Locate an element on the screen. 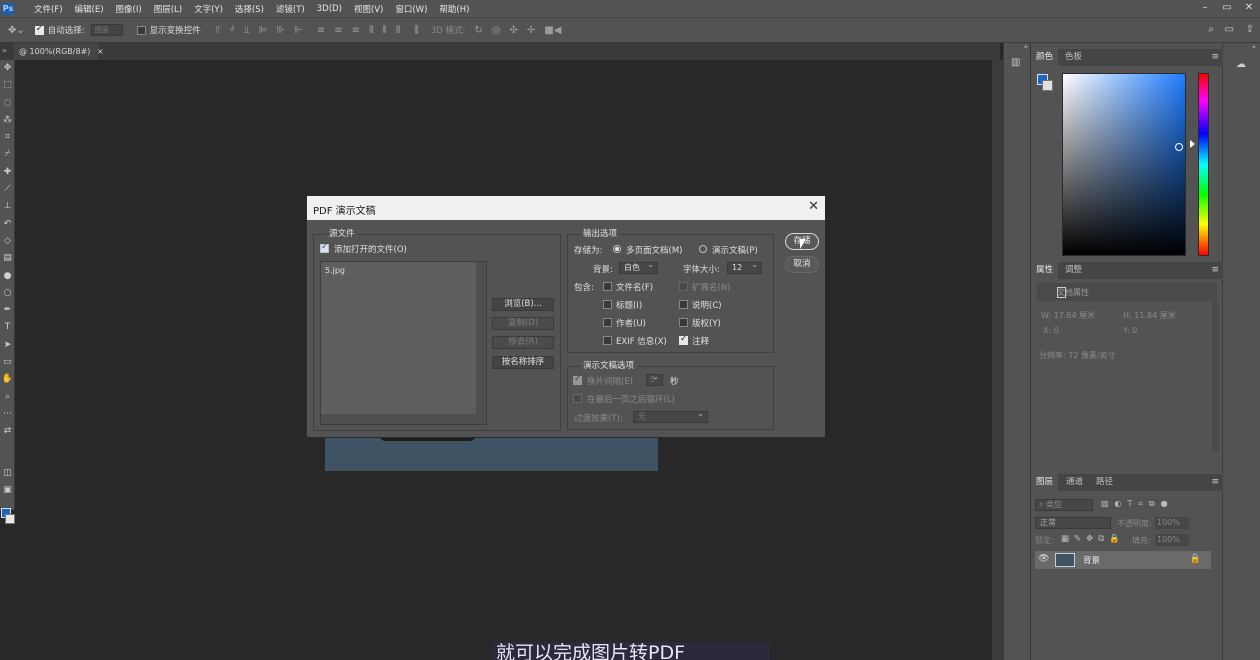  dock-collapse-icon: « is located at coordinates (1026, 47).